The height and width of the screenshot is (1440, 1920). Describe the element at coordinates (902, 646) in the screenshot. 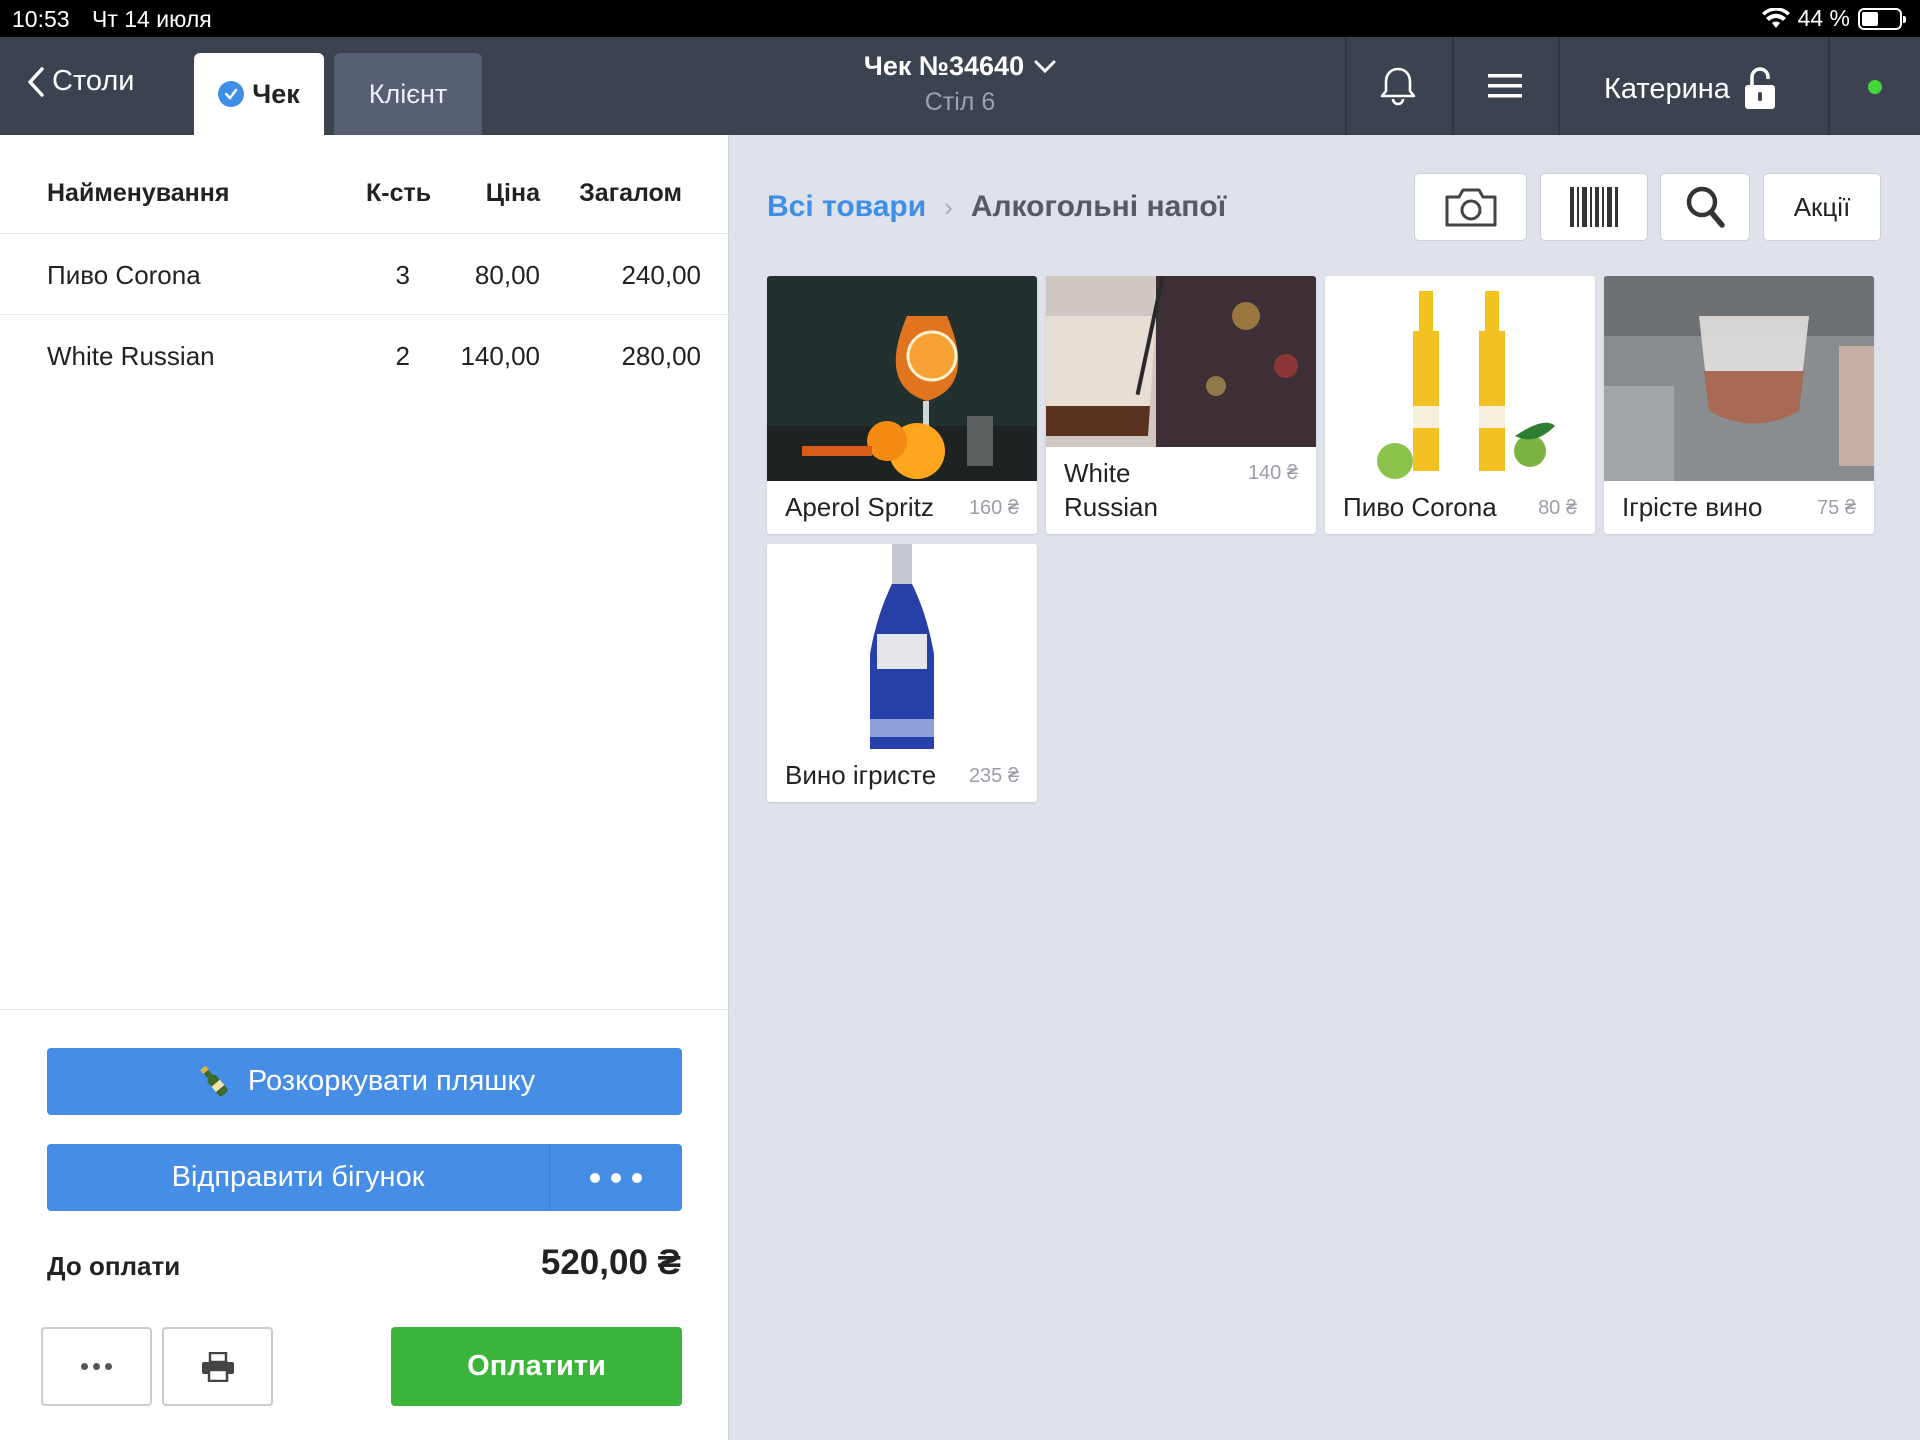

I see `wine-bottle-image` at that location.